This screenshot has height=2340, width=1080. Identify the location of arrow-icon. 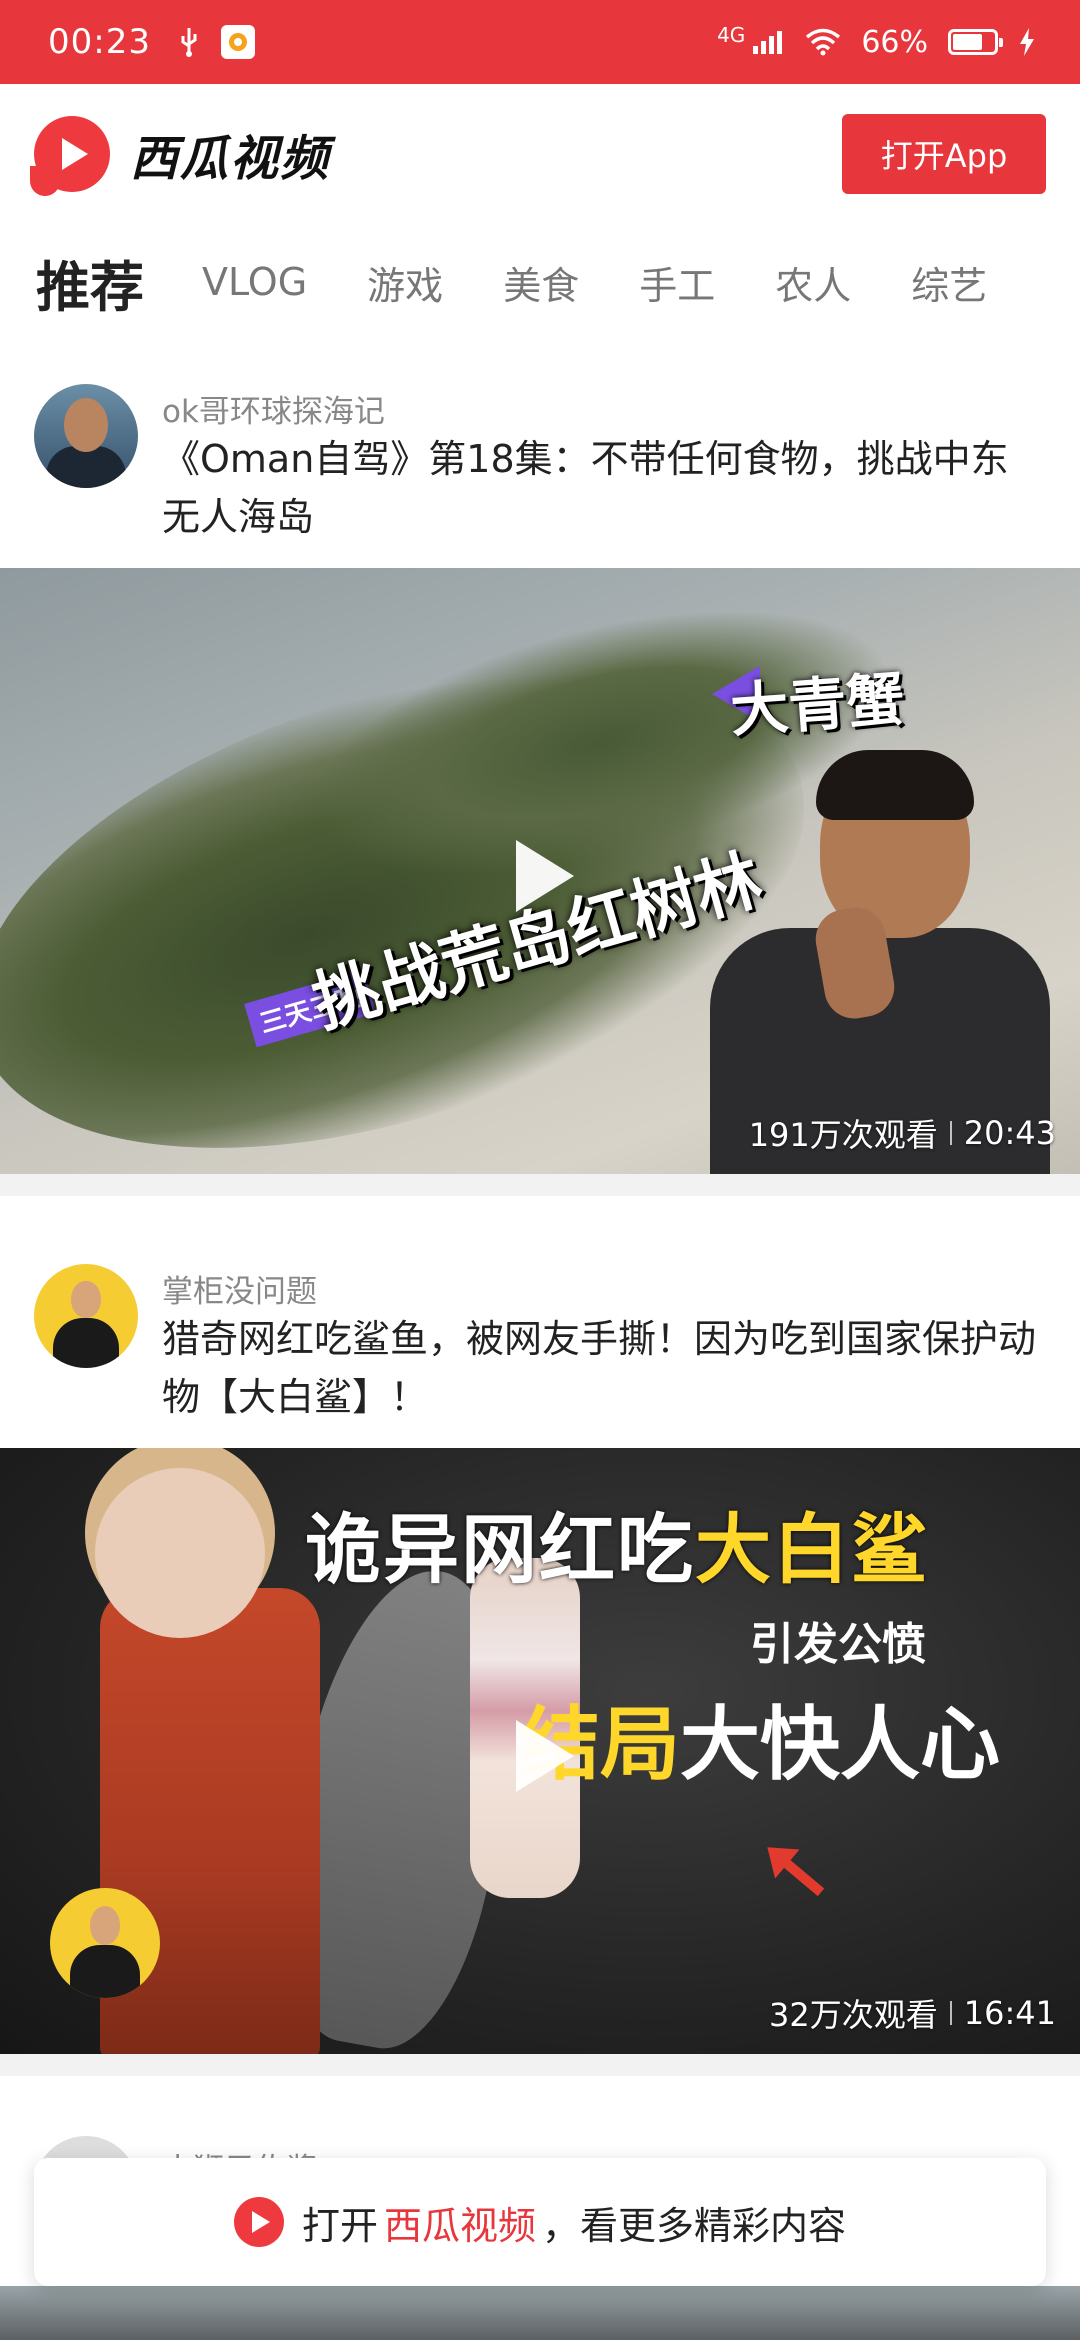
(798, 1873).